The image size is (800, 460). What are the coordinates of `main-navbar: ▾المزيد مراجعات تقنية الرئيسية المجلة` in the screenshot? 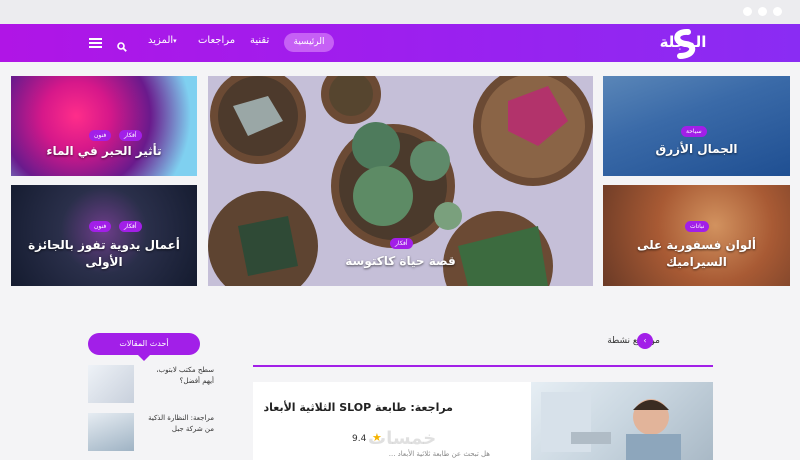 It's located at (400, 43).